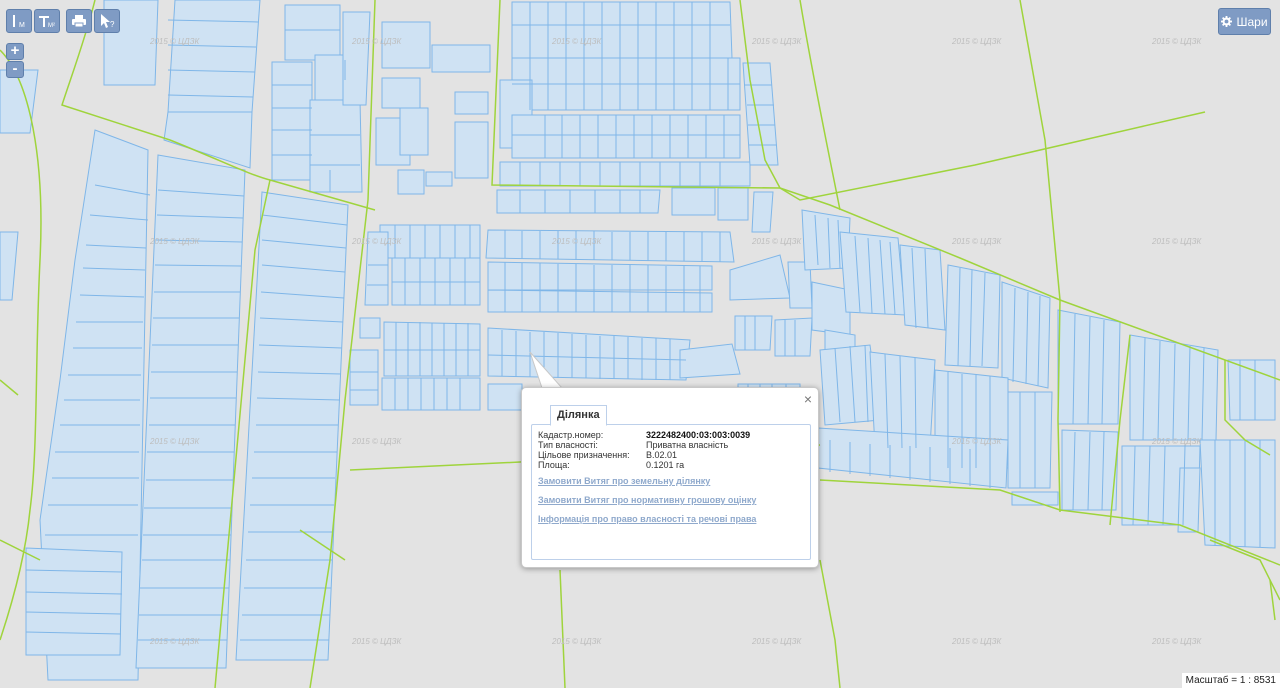 Image resolution: width=1280 pixels, height=688 pixels. Describe the element at coordinates (1227, 21) in the screenshot. I see `gear-icon` at that location.